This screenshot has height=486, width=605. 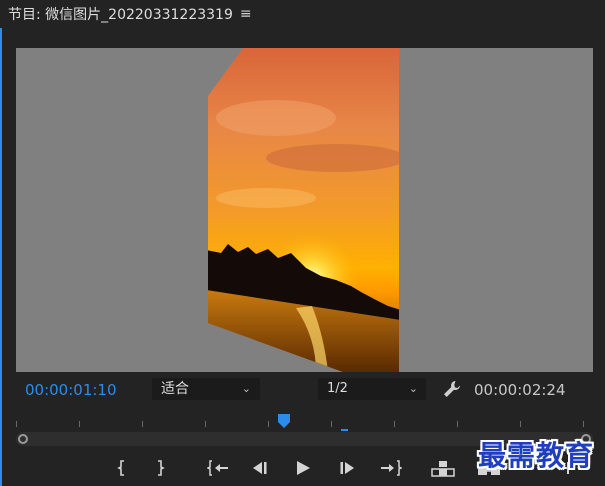 What do you see at coordinates (304, 422) in the screenshot?
I see `time-ruler` at bounding box center [304, 422].